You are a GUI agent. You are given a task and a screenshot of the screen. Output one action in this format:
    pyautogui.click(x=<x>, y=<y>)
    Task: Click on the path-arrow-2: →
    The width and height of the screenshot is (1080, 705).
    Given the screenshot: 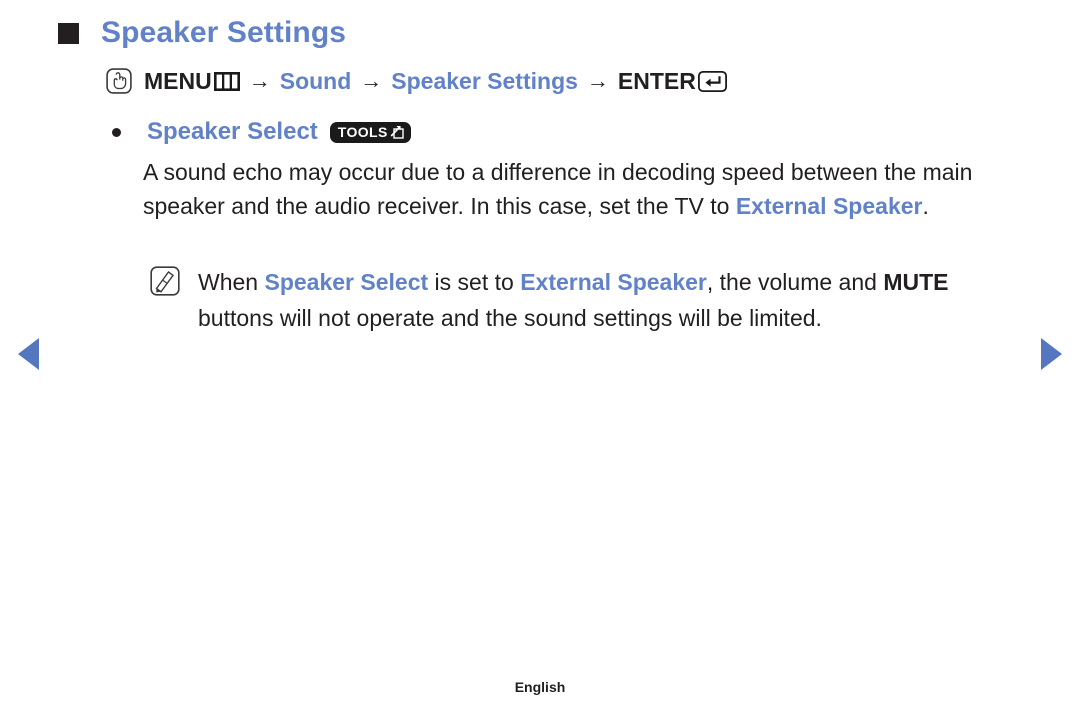 What is the action you would take?
    pyautogui.click(x=371, y=80)
    